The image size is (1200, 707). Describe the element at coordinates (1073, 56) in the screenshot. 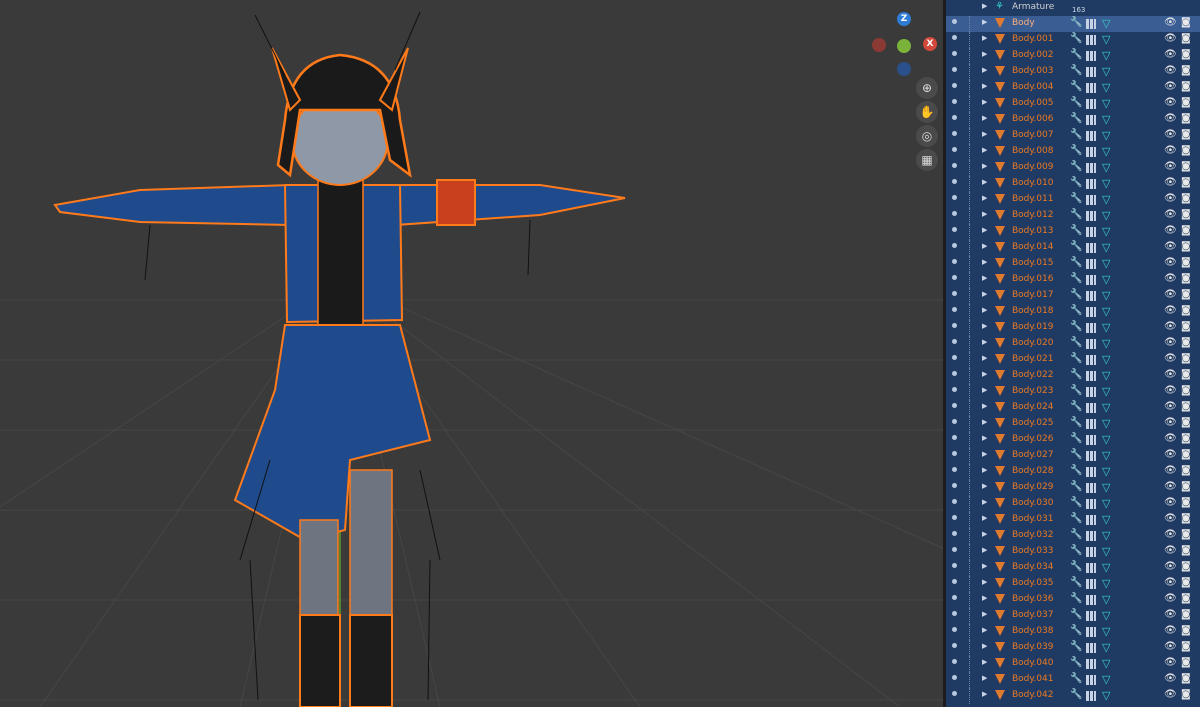

I see `outliner-row: ▶ Body.002 🔧 ▽ 👁 ◙` at that location.